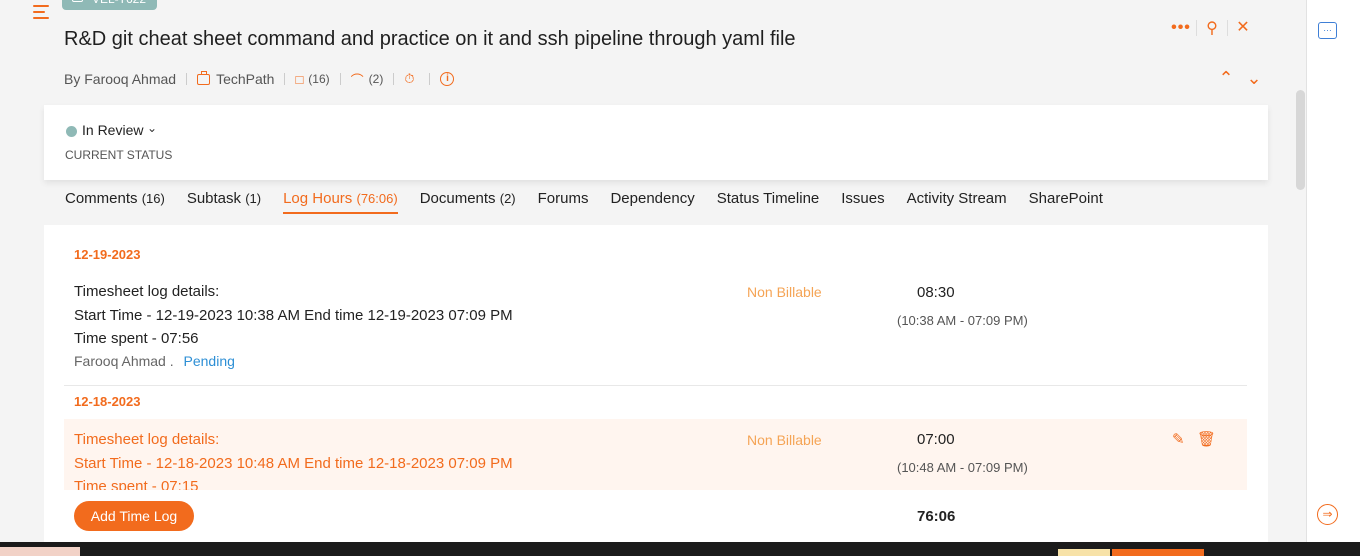 Image resolution: width=1360 pixels, height=556 pixels. What do you see at coordinates (318, 79) in the screenshot?
I see `comments-count: (16)` at bounding box center [318, 79].